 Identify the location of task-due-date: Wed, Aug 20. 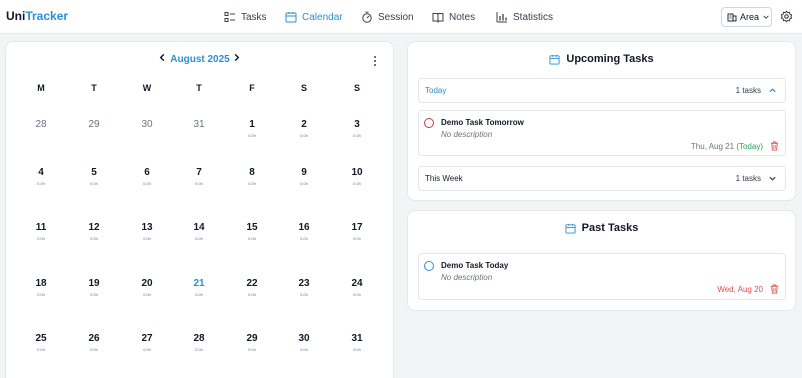
(740, 289).